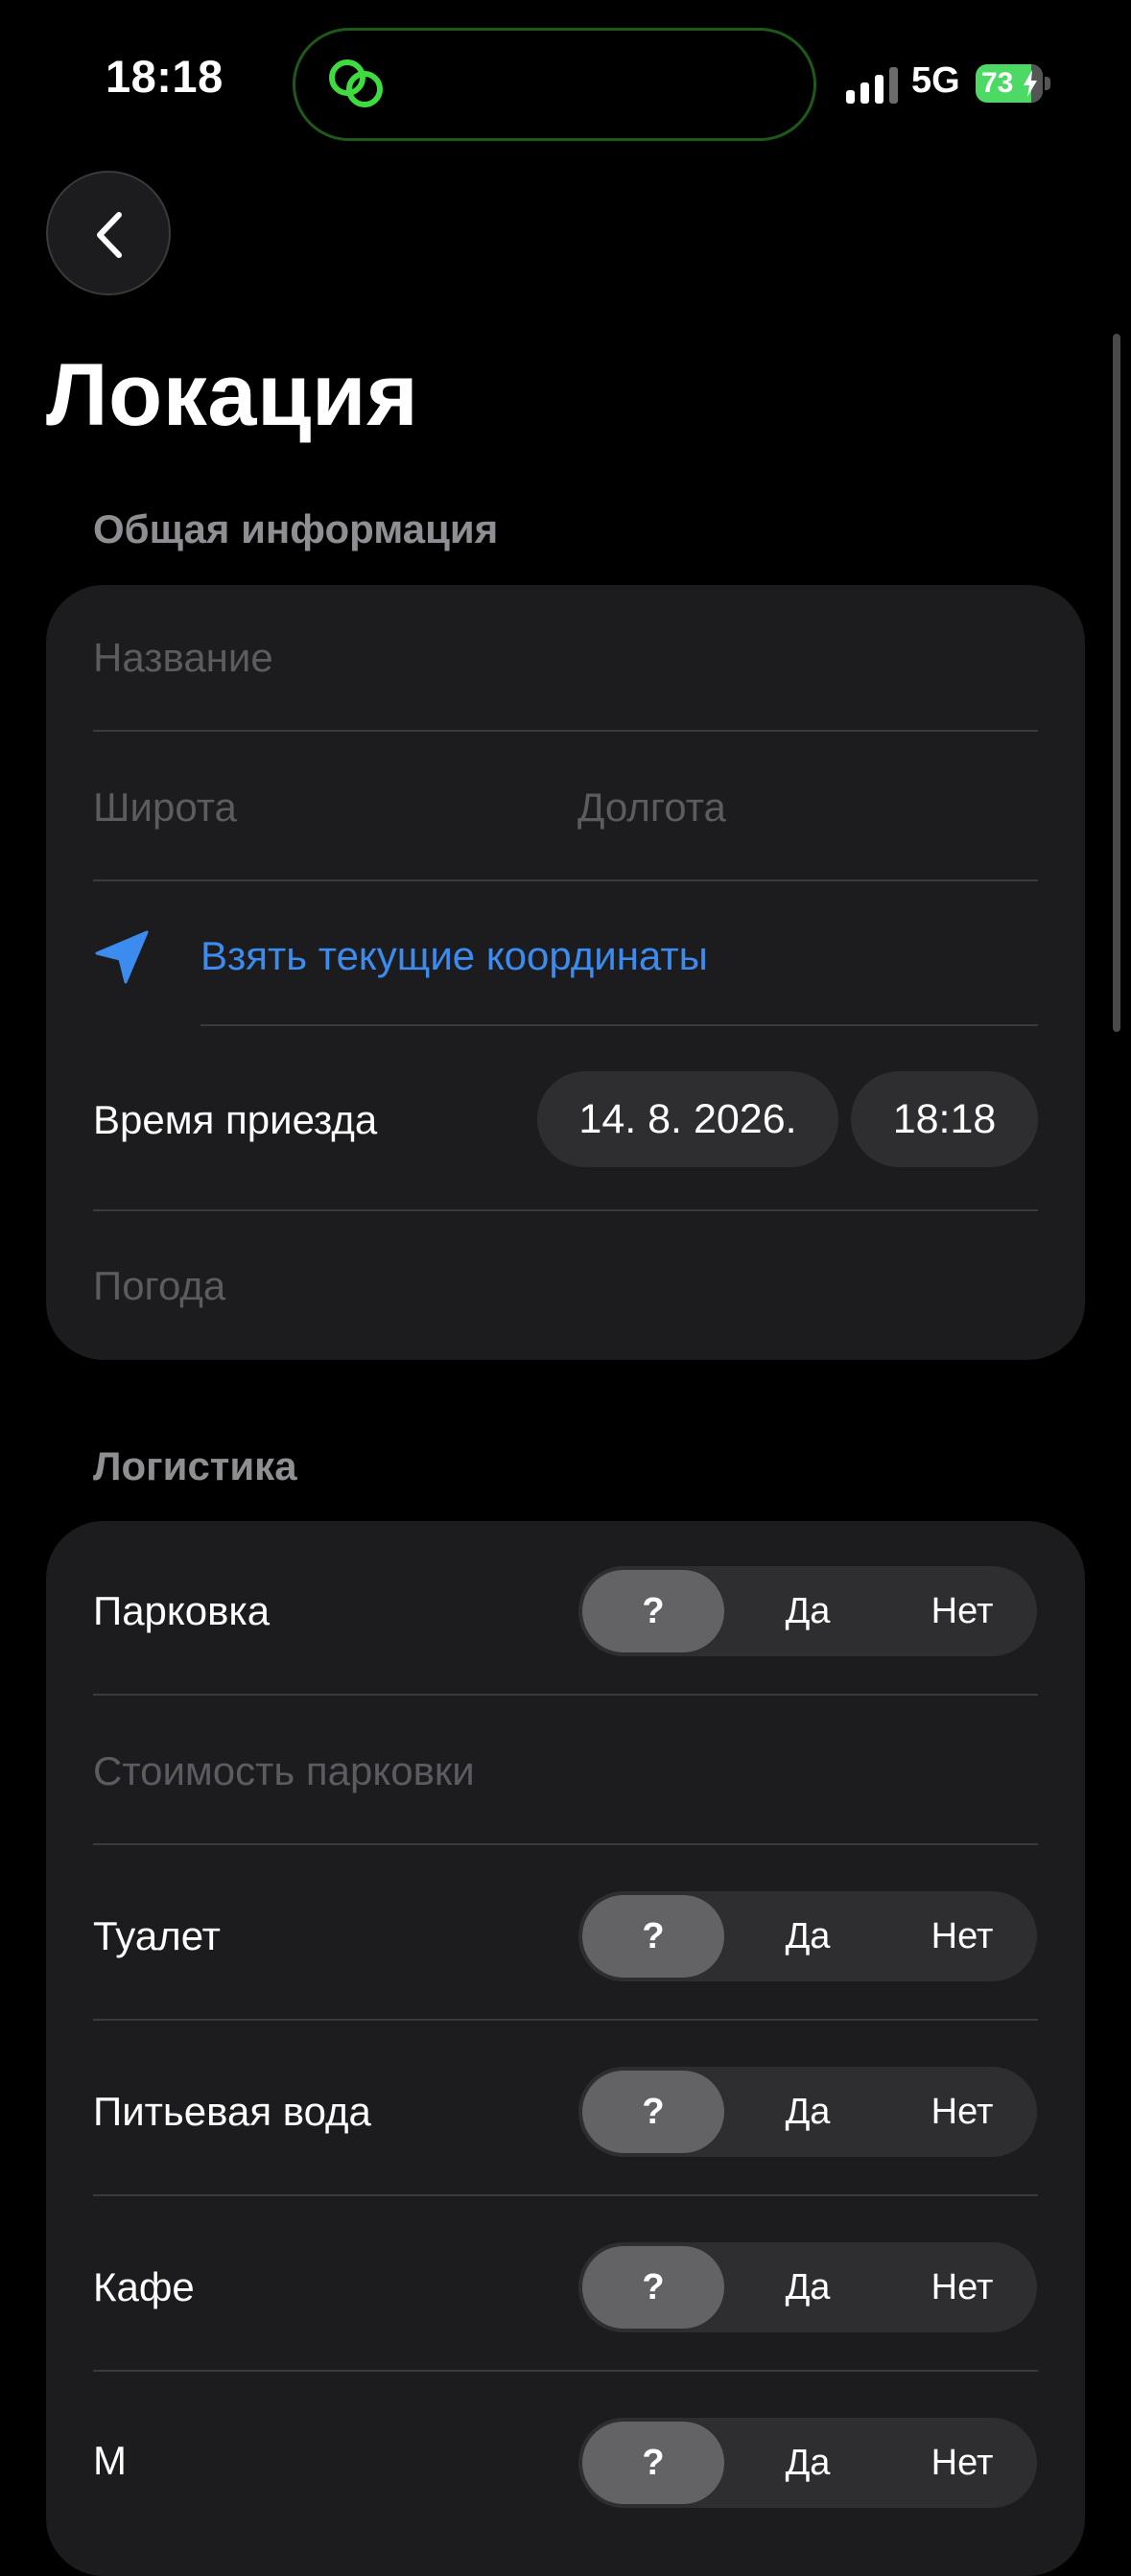 The image size is (1131, 2576). I want to click on status-time: 18:18, so click(165, 76).